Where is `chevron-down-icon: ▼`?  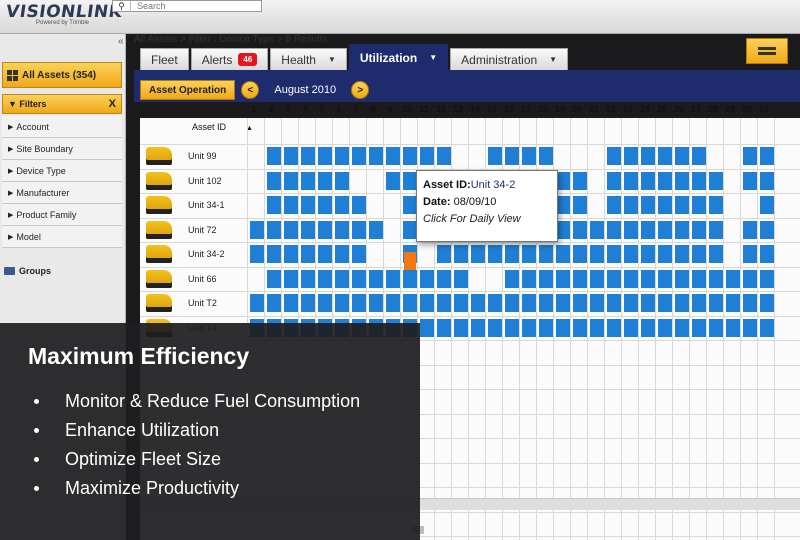 chevron-down-icon: ▼ is located at coordinates (332, 59).